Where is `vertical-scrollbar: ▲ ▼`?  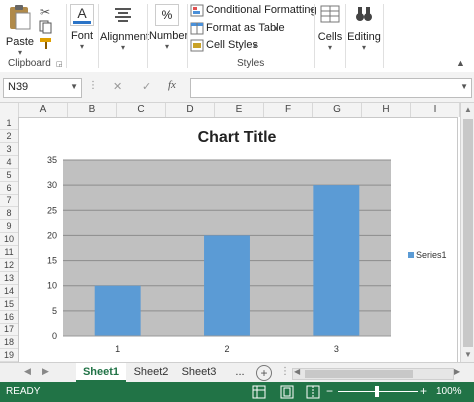 vertical-scrollbar: ▲ ▼ is located at coordinates (467, 232).